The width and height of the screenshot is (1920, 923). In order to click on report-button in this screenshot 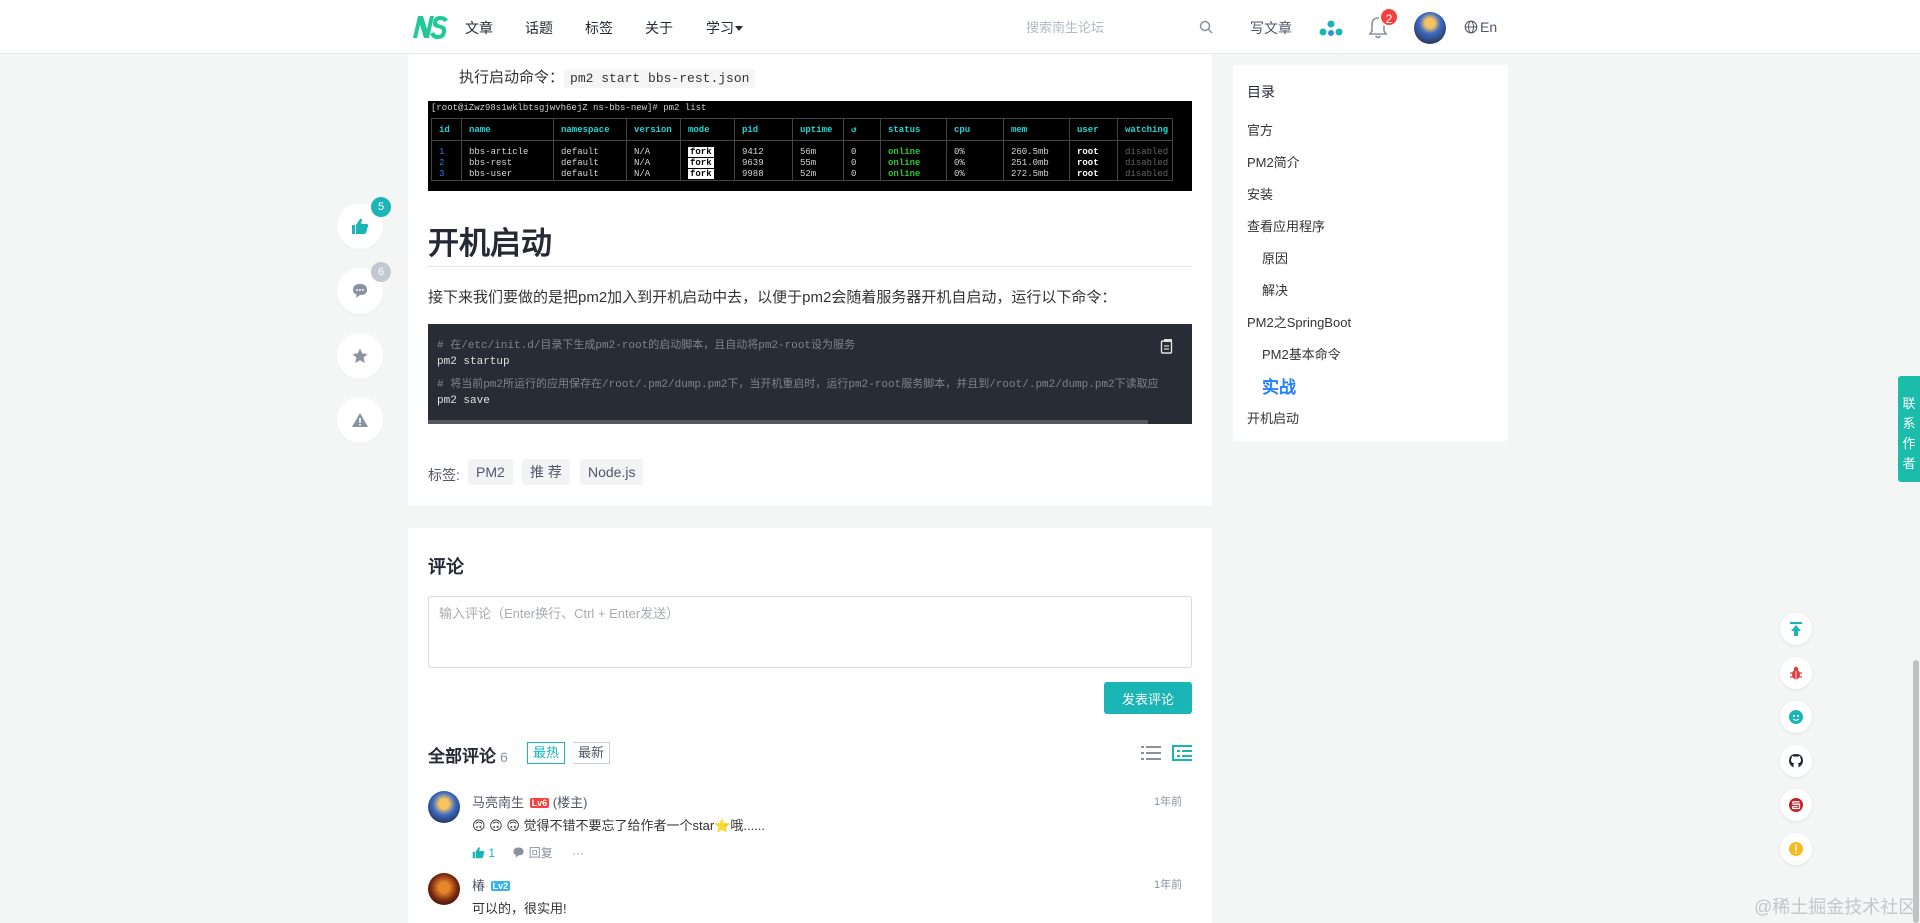, I will do `click(360, 420)`.